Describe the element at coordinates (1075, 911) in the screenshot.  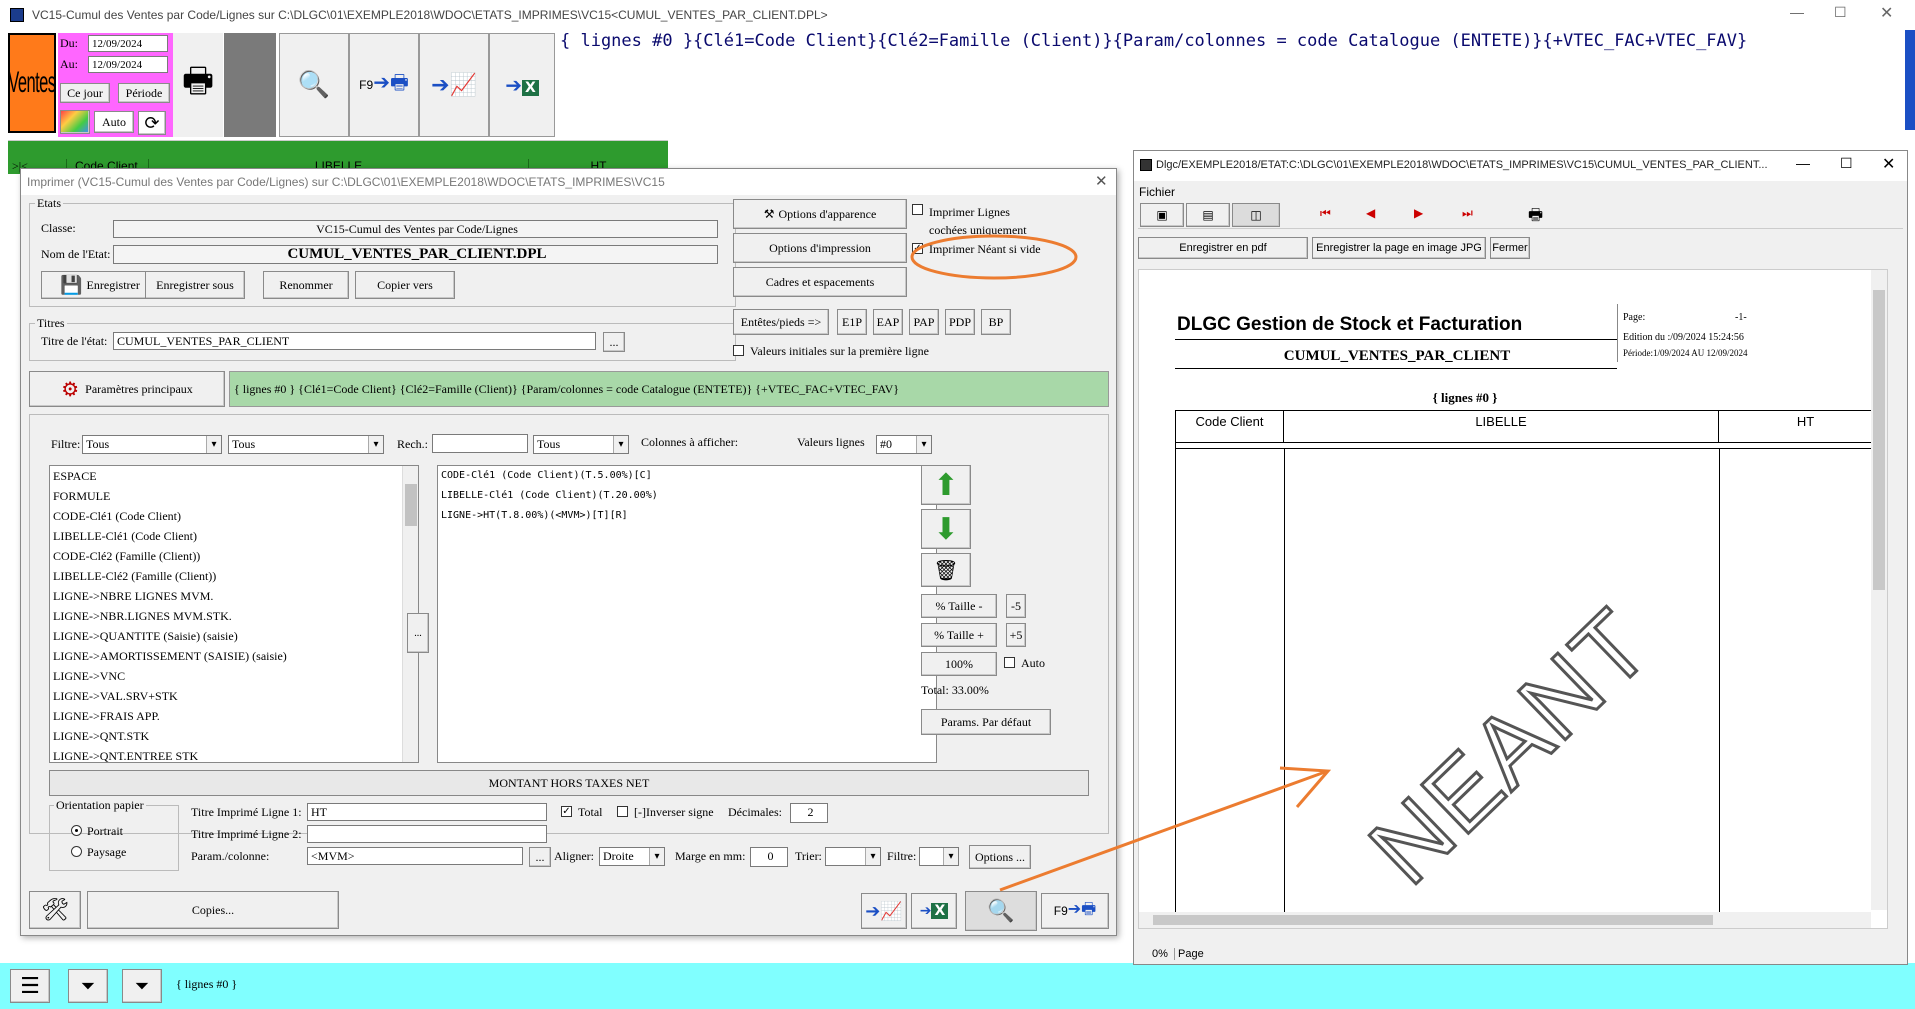
I see `dialog-f9-print-button: F9 ➔🖶` at that location.